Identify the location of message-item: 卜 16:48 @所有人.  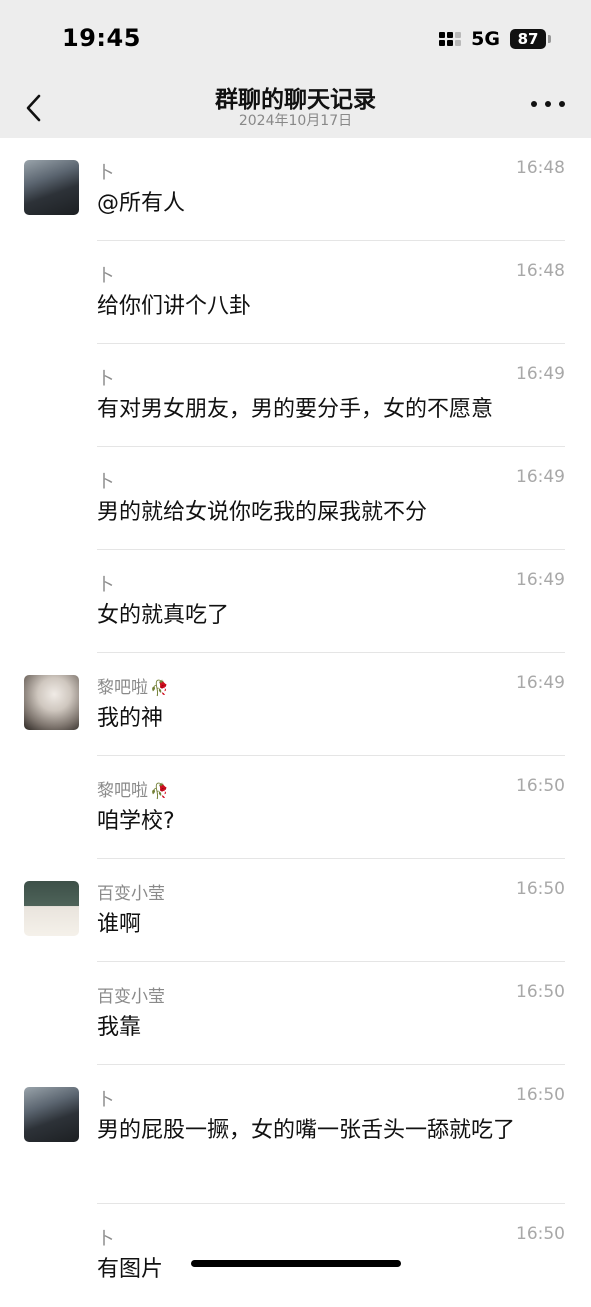
(295, 189).